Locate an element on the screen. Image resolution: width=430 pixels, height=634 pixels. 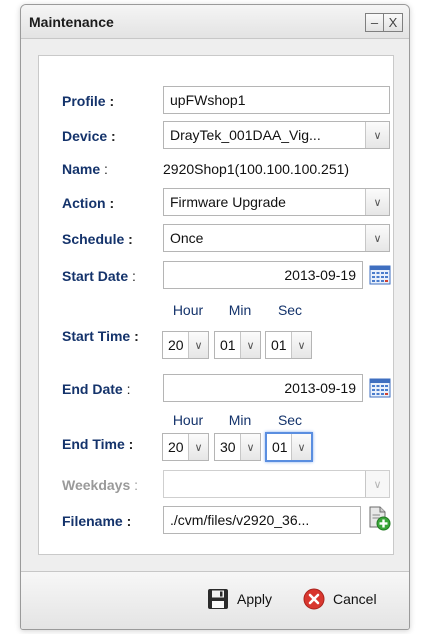
action-label: Action : is located at coordinates (88, 203).